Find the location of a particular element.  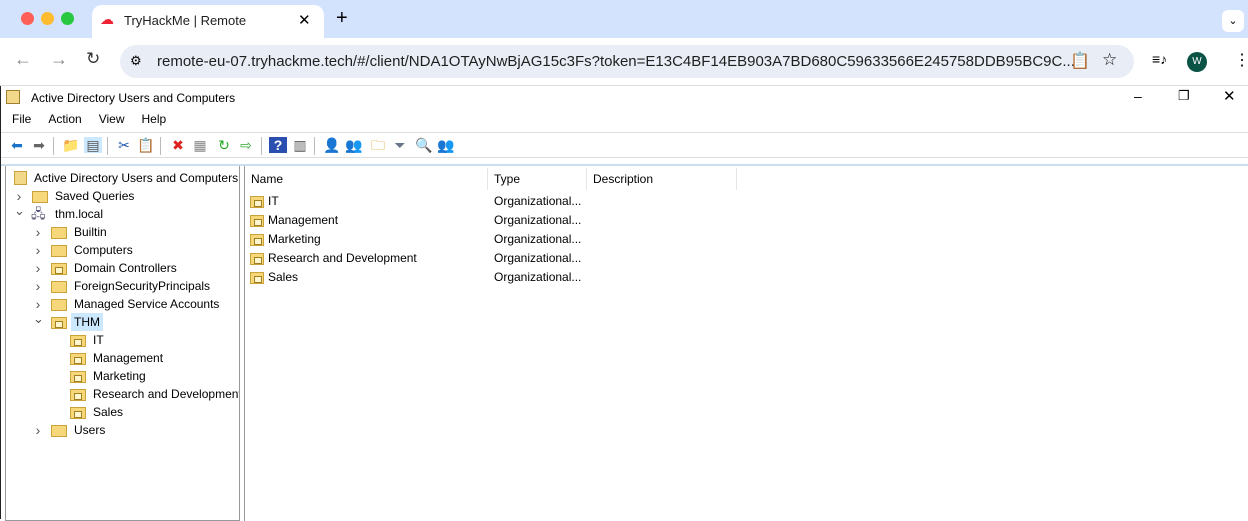

menu-bar: File Action View Help is located at coordinates (89, 119).